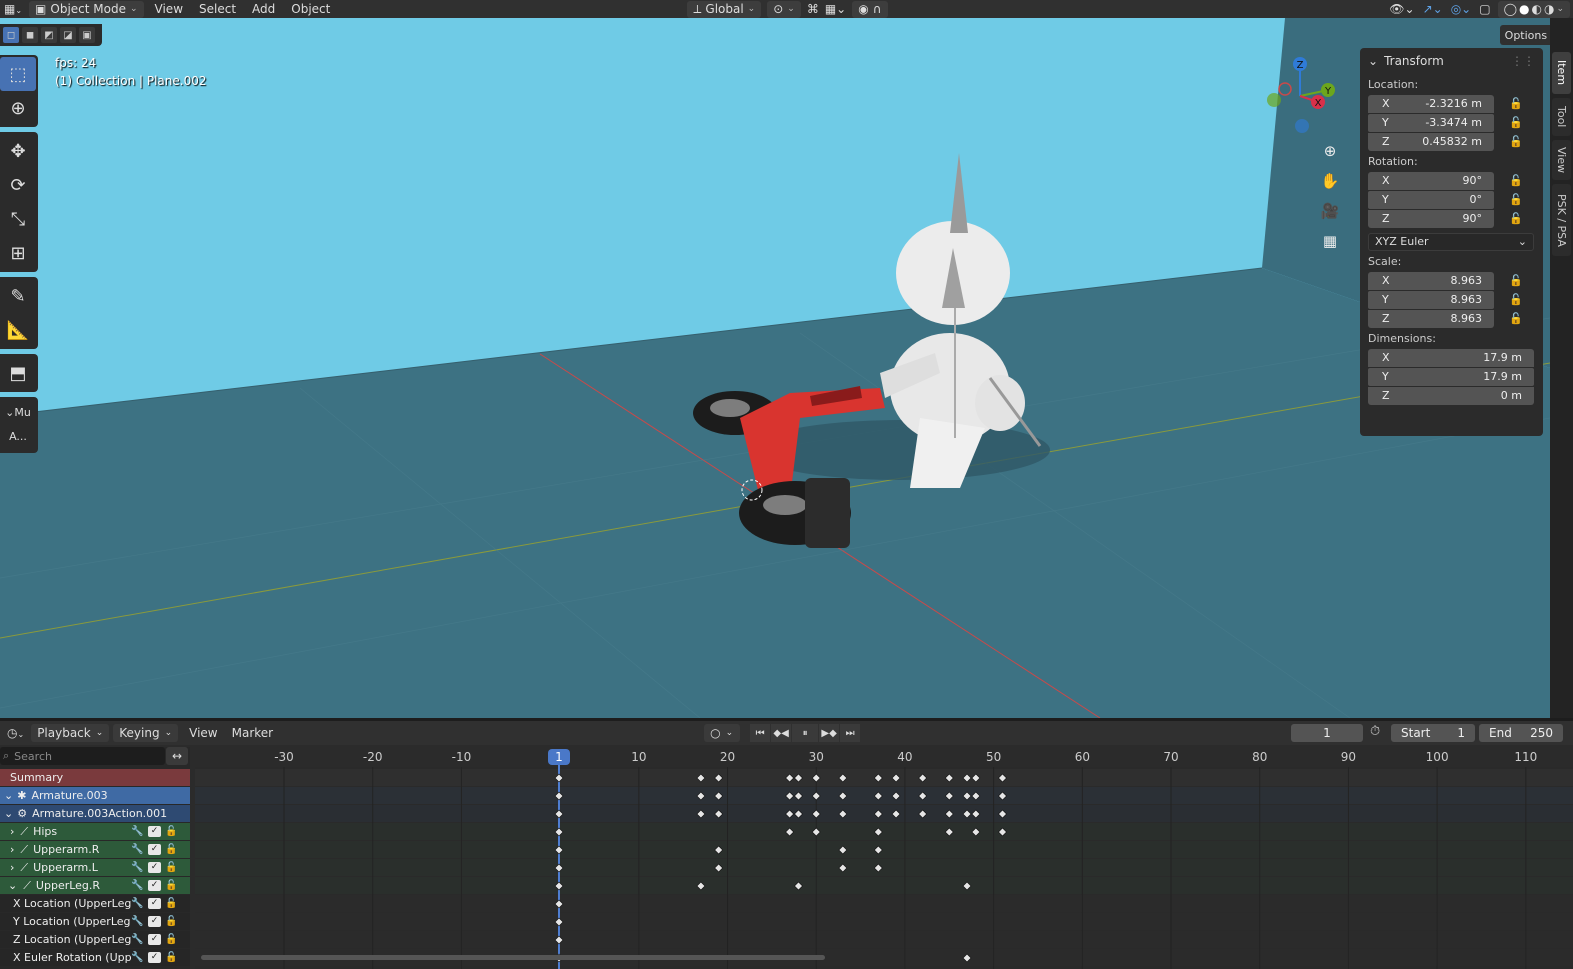  I want to click on keying-menu: Keying ⌄, so click(146, 733).